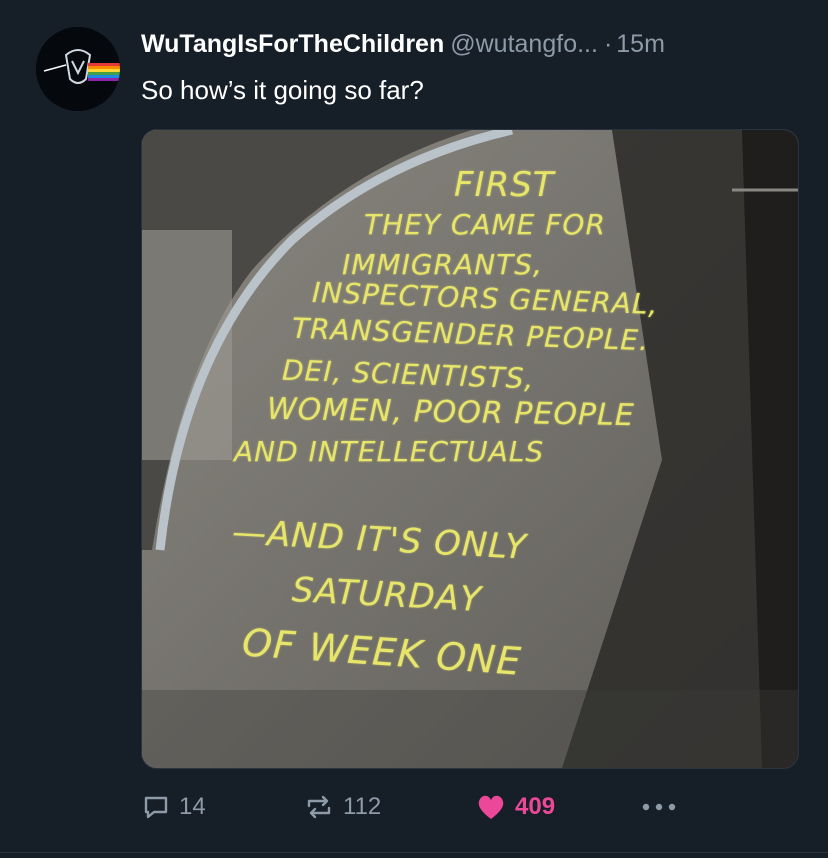 The width and height of the screenshot is (828, 858). Describe the element at coordinates (319, 807) in the screenshot. I see `repost-icon` at that location.